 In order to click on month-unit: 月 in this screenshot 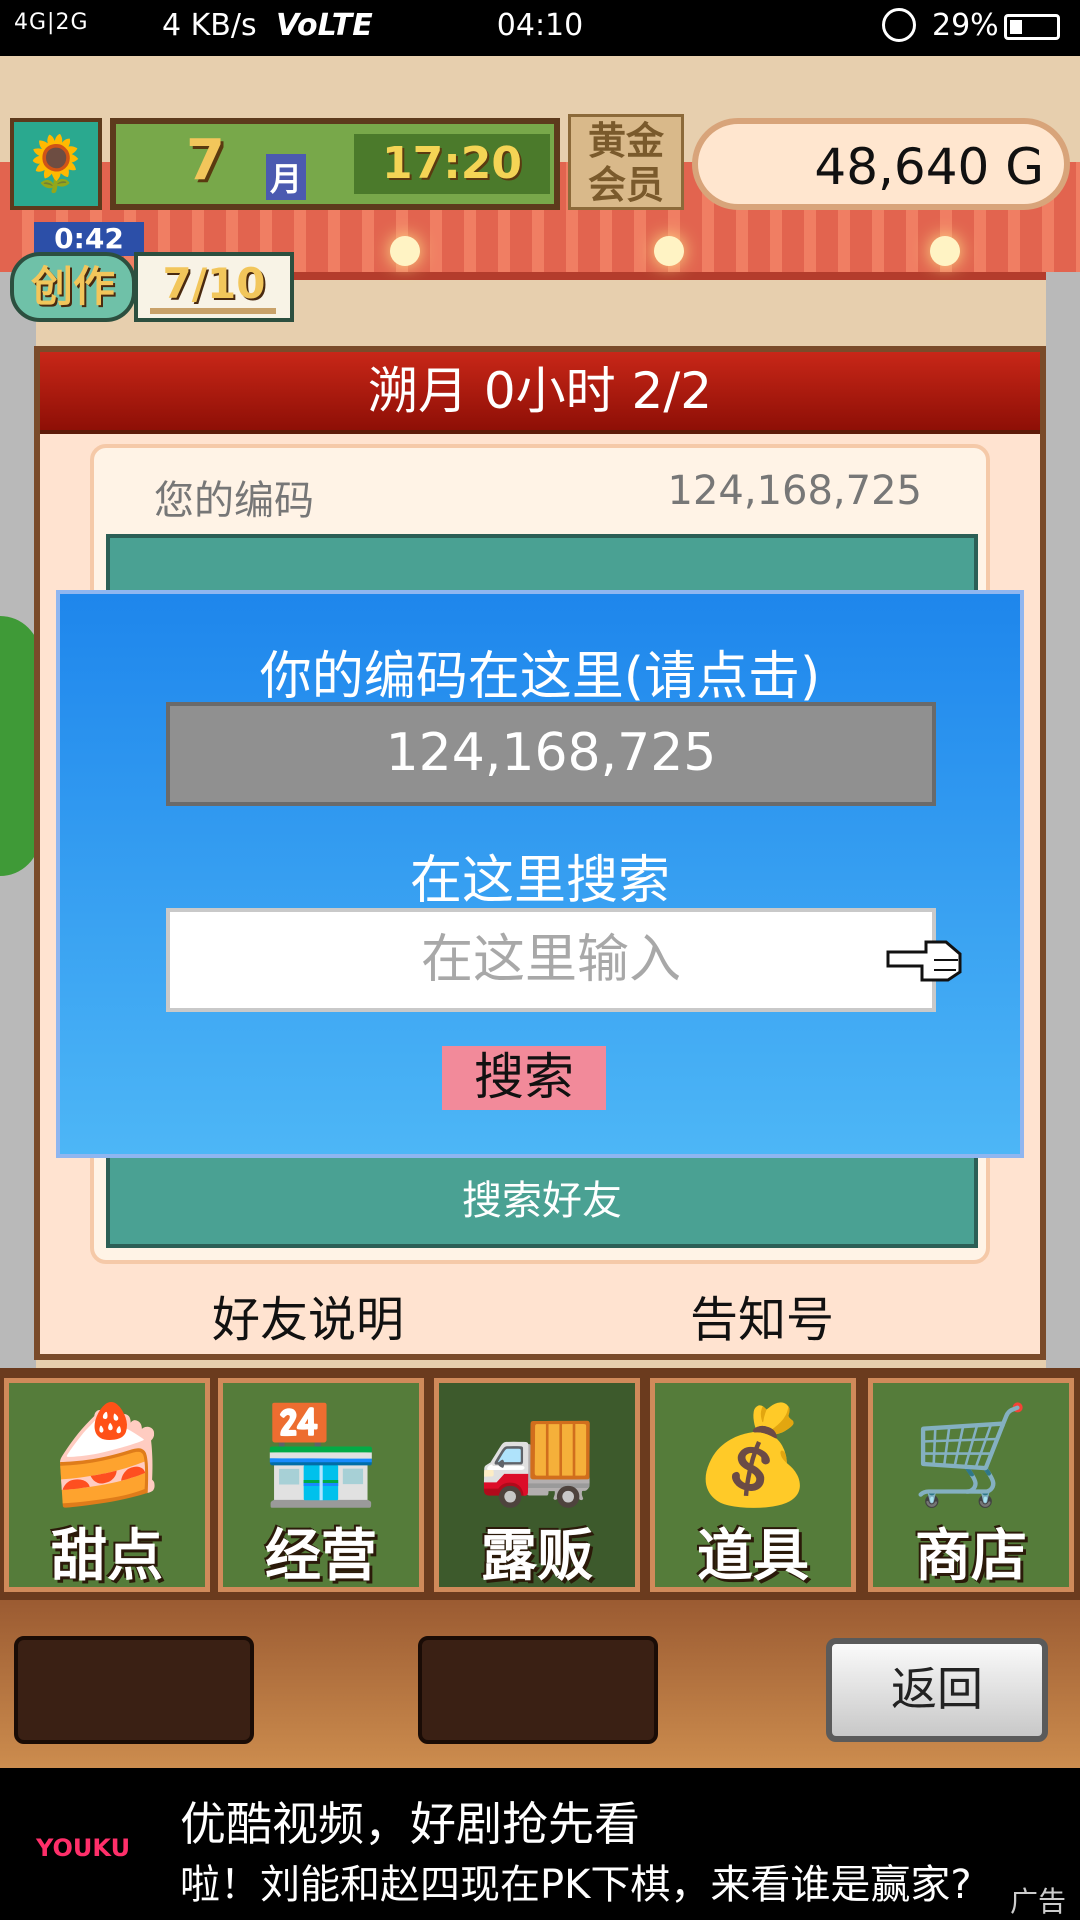, I will do `click(286, 177)`.